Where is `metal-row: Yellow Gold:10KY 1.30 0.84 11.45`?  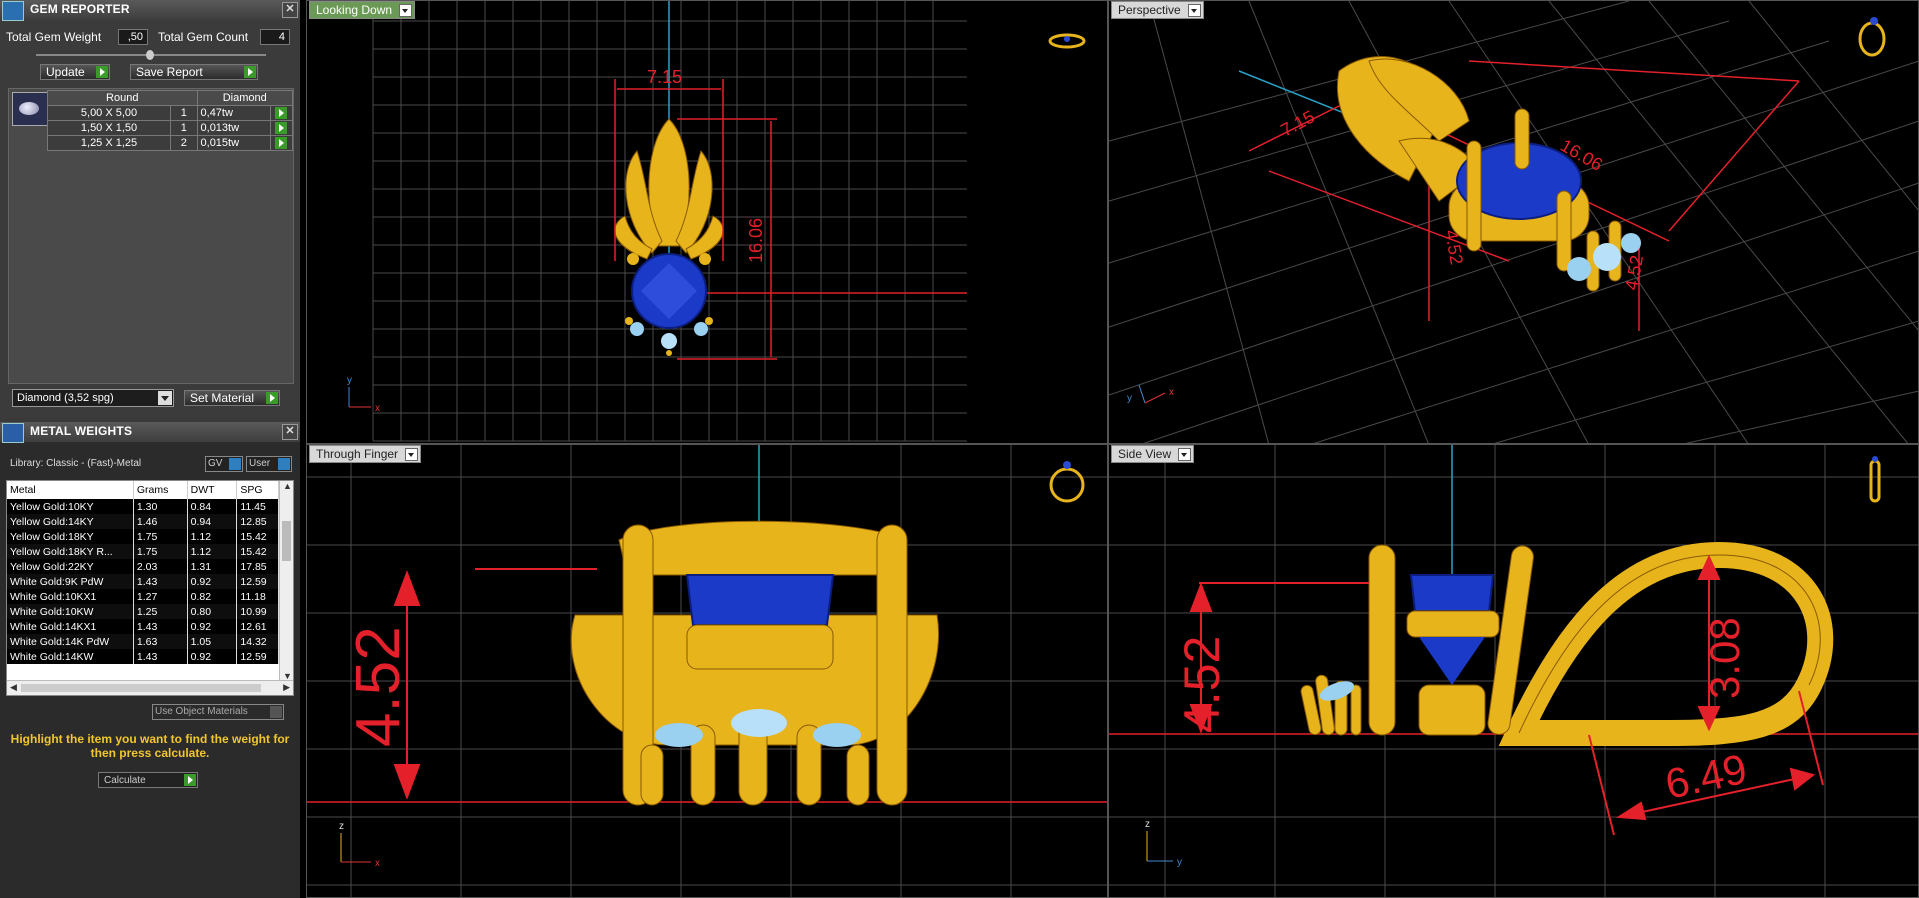 metal-row: Yellow Gold:10KY 1.30 0.84 11.45 is located at coordinates (143, 506).